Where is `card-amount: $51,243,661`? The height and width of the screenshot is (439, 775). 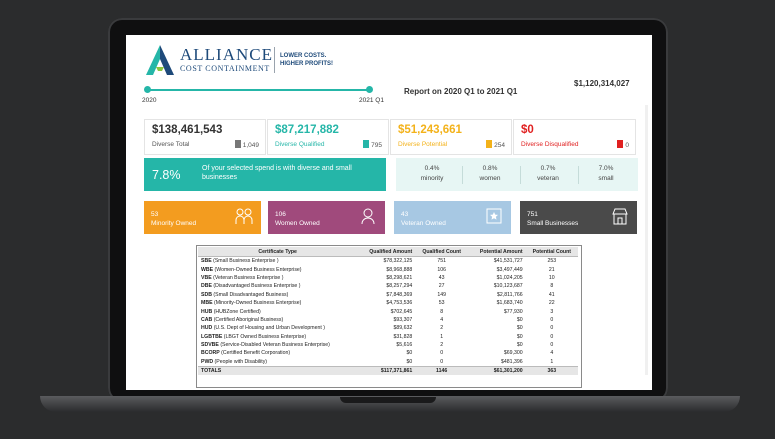 card-amount: $51,243,661 is located at coordinates (430, 130).